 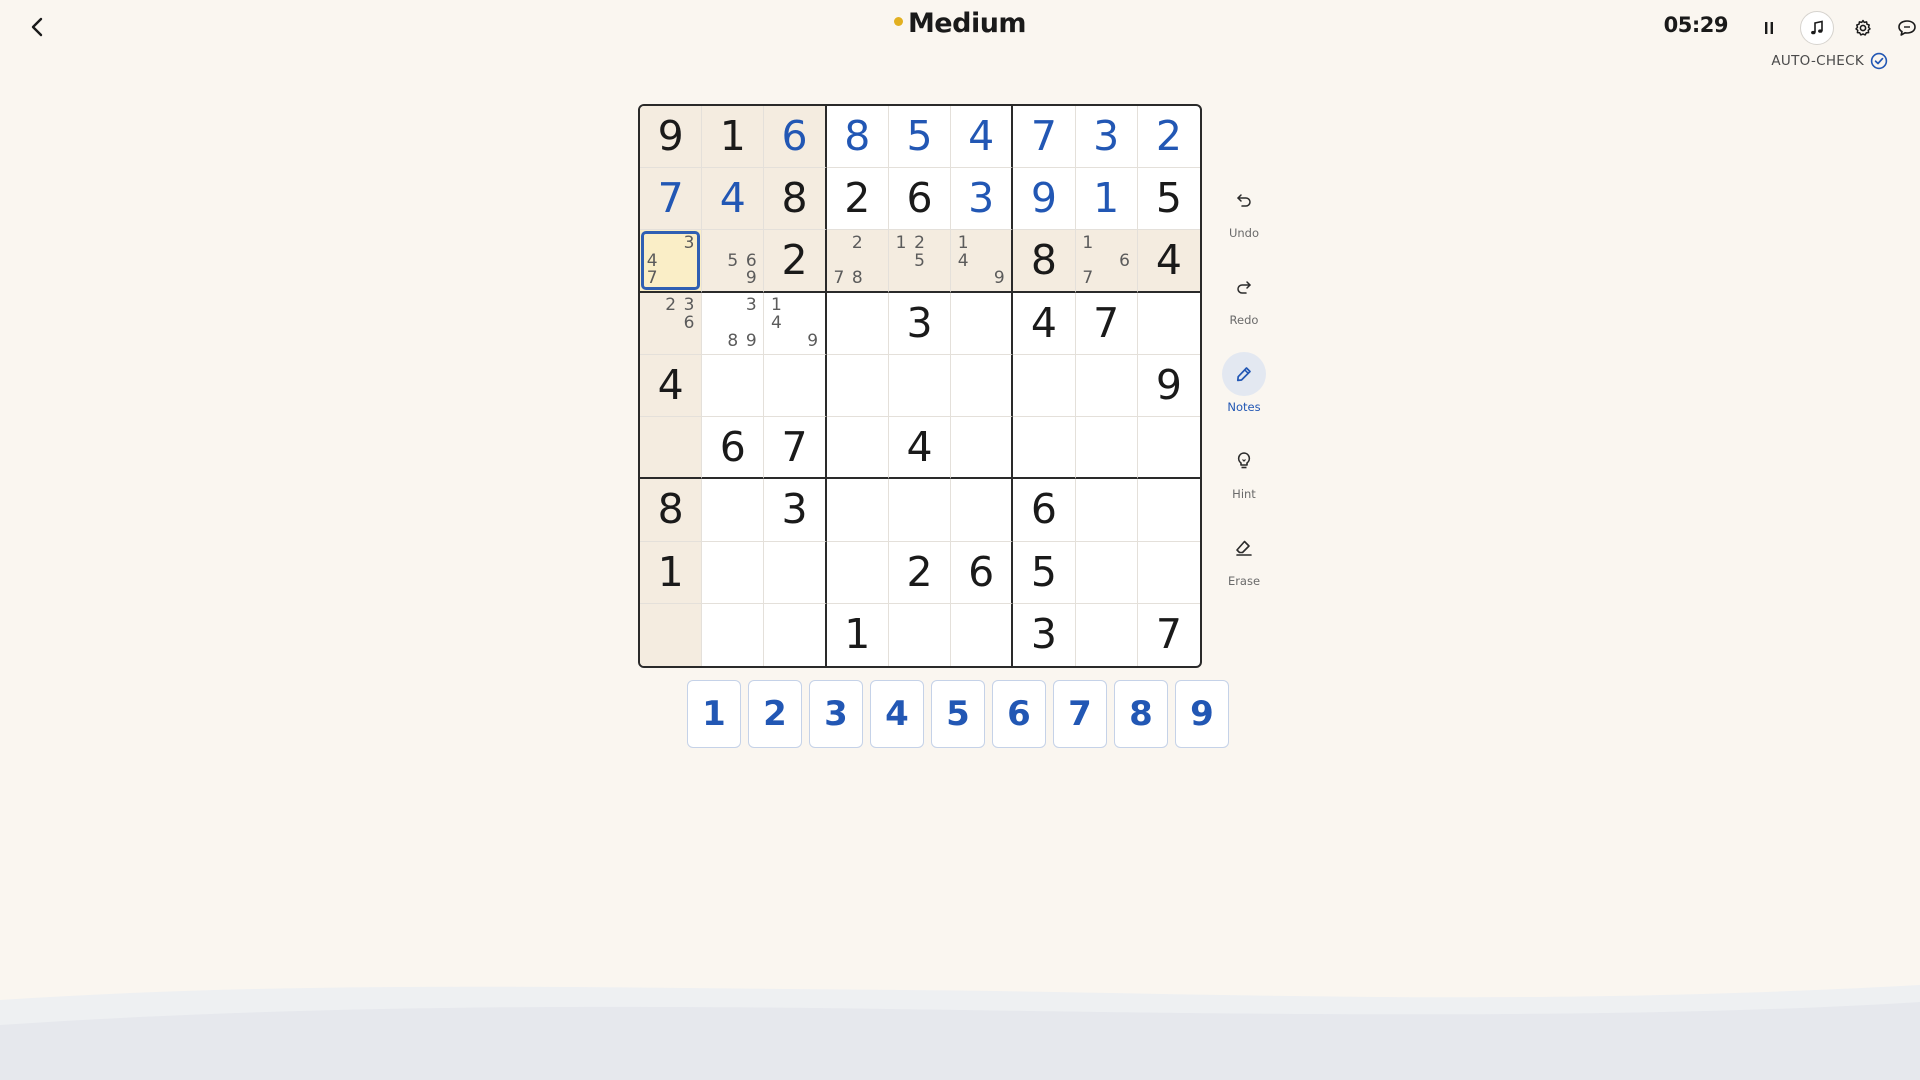 I want to click on notes-button: Notes, so click(x=1244, y=386).